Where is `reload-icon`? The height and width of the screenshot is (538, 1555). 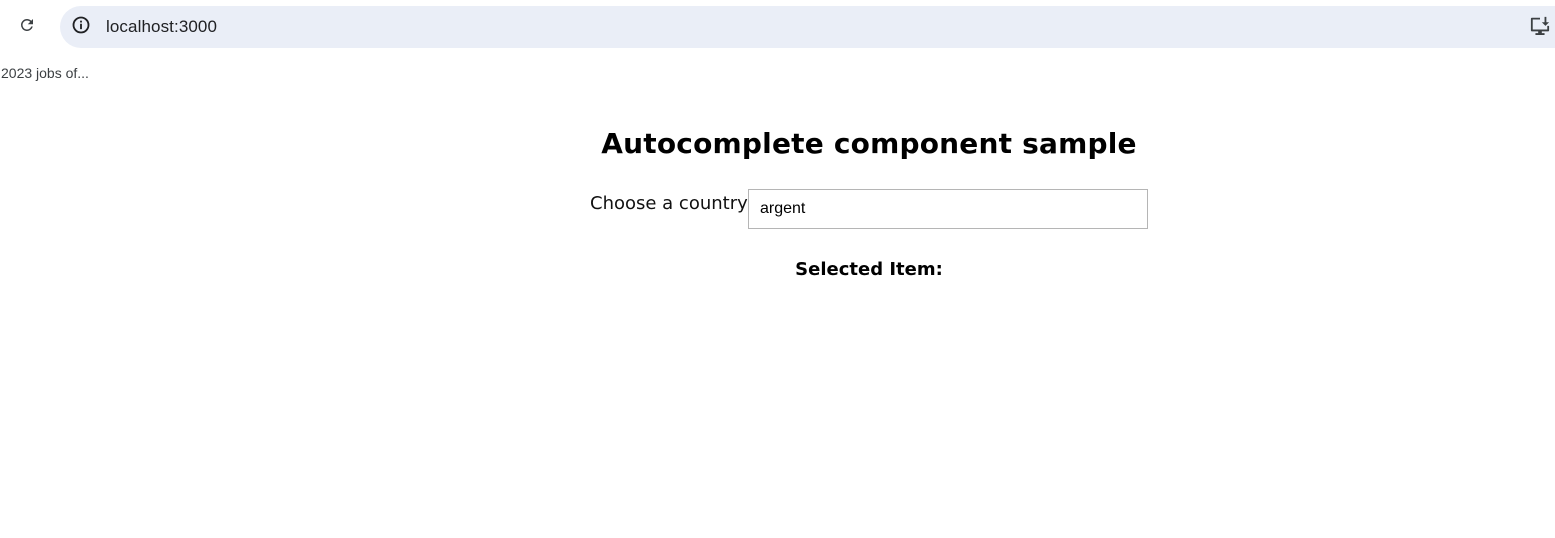
reload-icon is located at coordinates (27, 27).